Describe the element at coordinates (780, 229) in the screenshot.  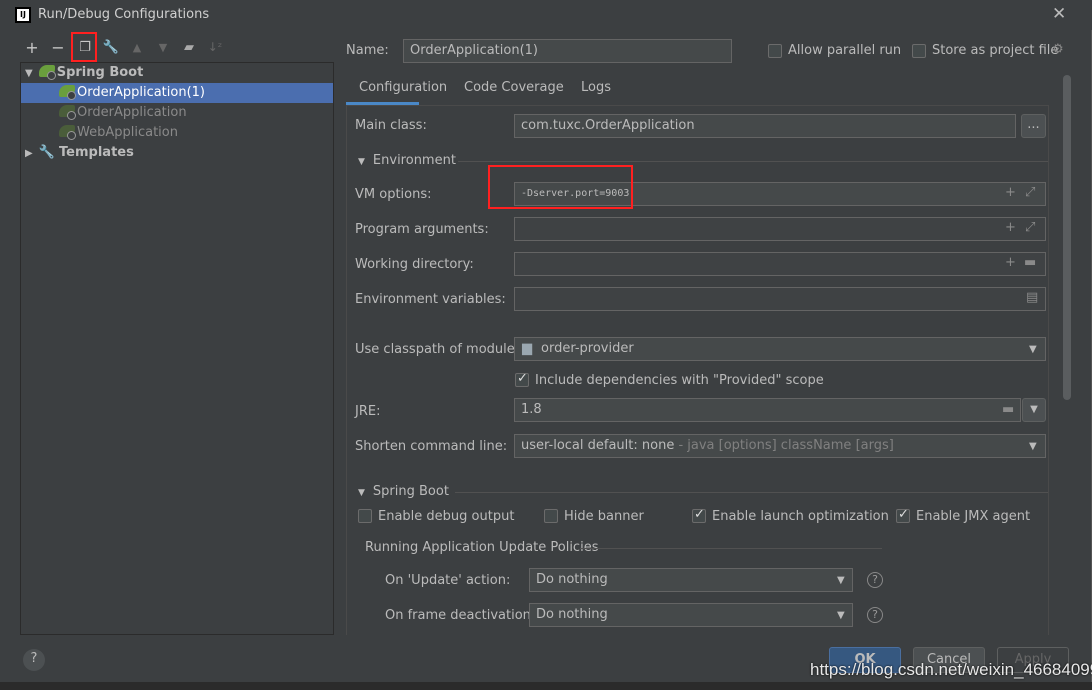
I see `program-args-input` at that location.